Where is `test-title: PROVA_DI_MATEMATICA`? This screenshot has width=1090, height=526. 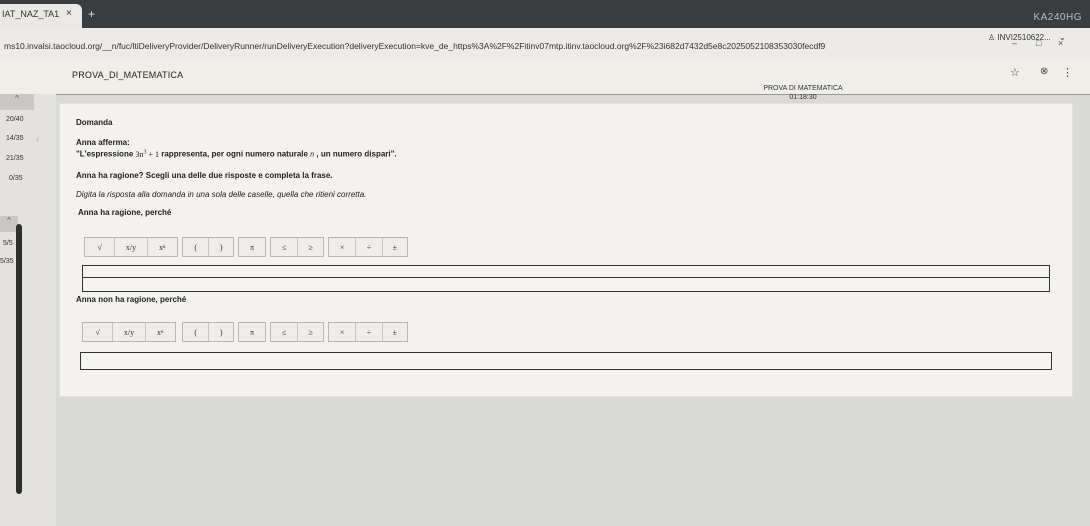
test-title: PROVA_DI_MATEMATICA is located at coordinates (128, 75).